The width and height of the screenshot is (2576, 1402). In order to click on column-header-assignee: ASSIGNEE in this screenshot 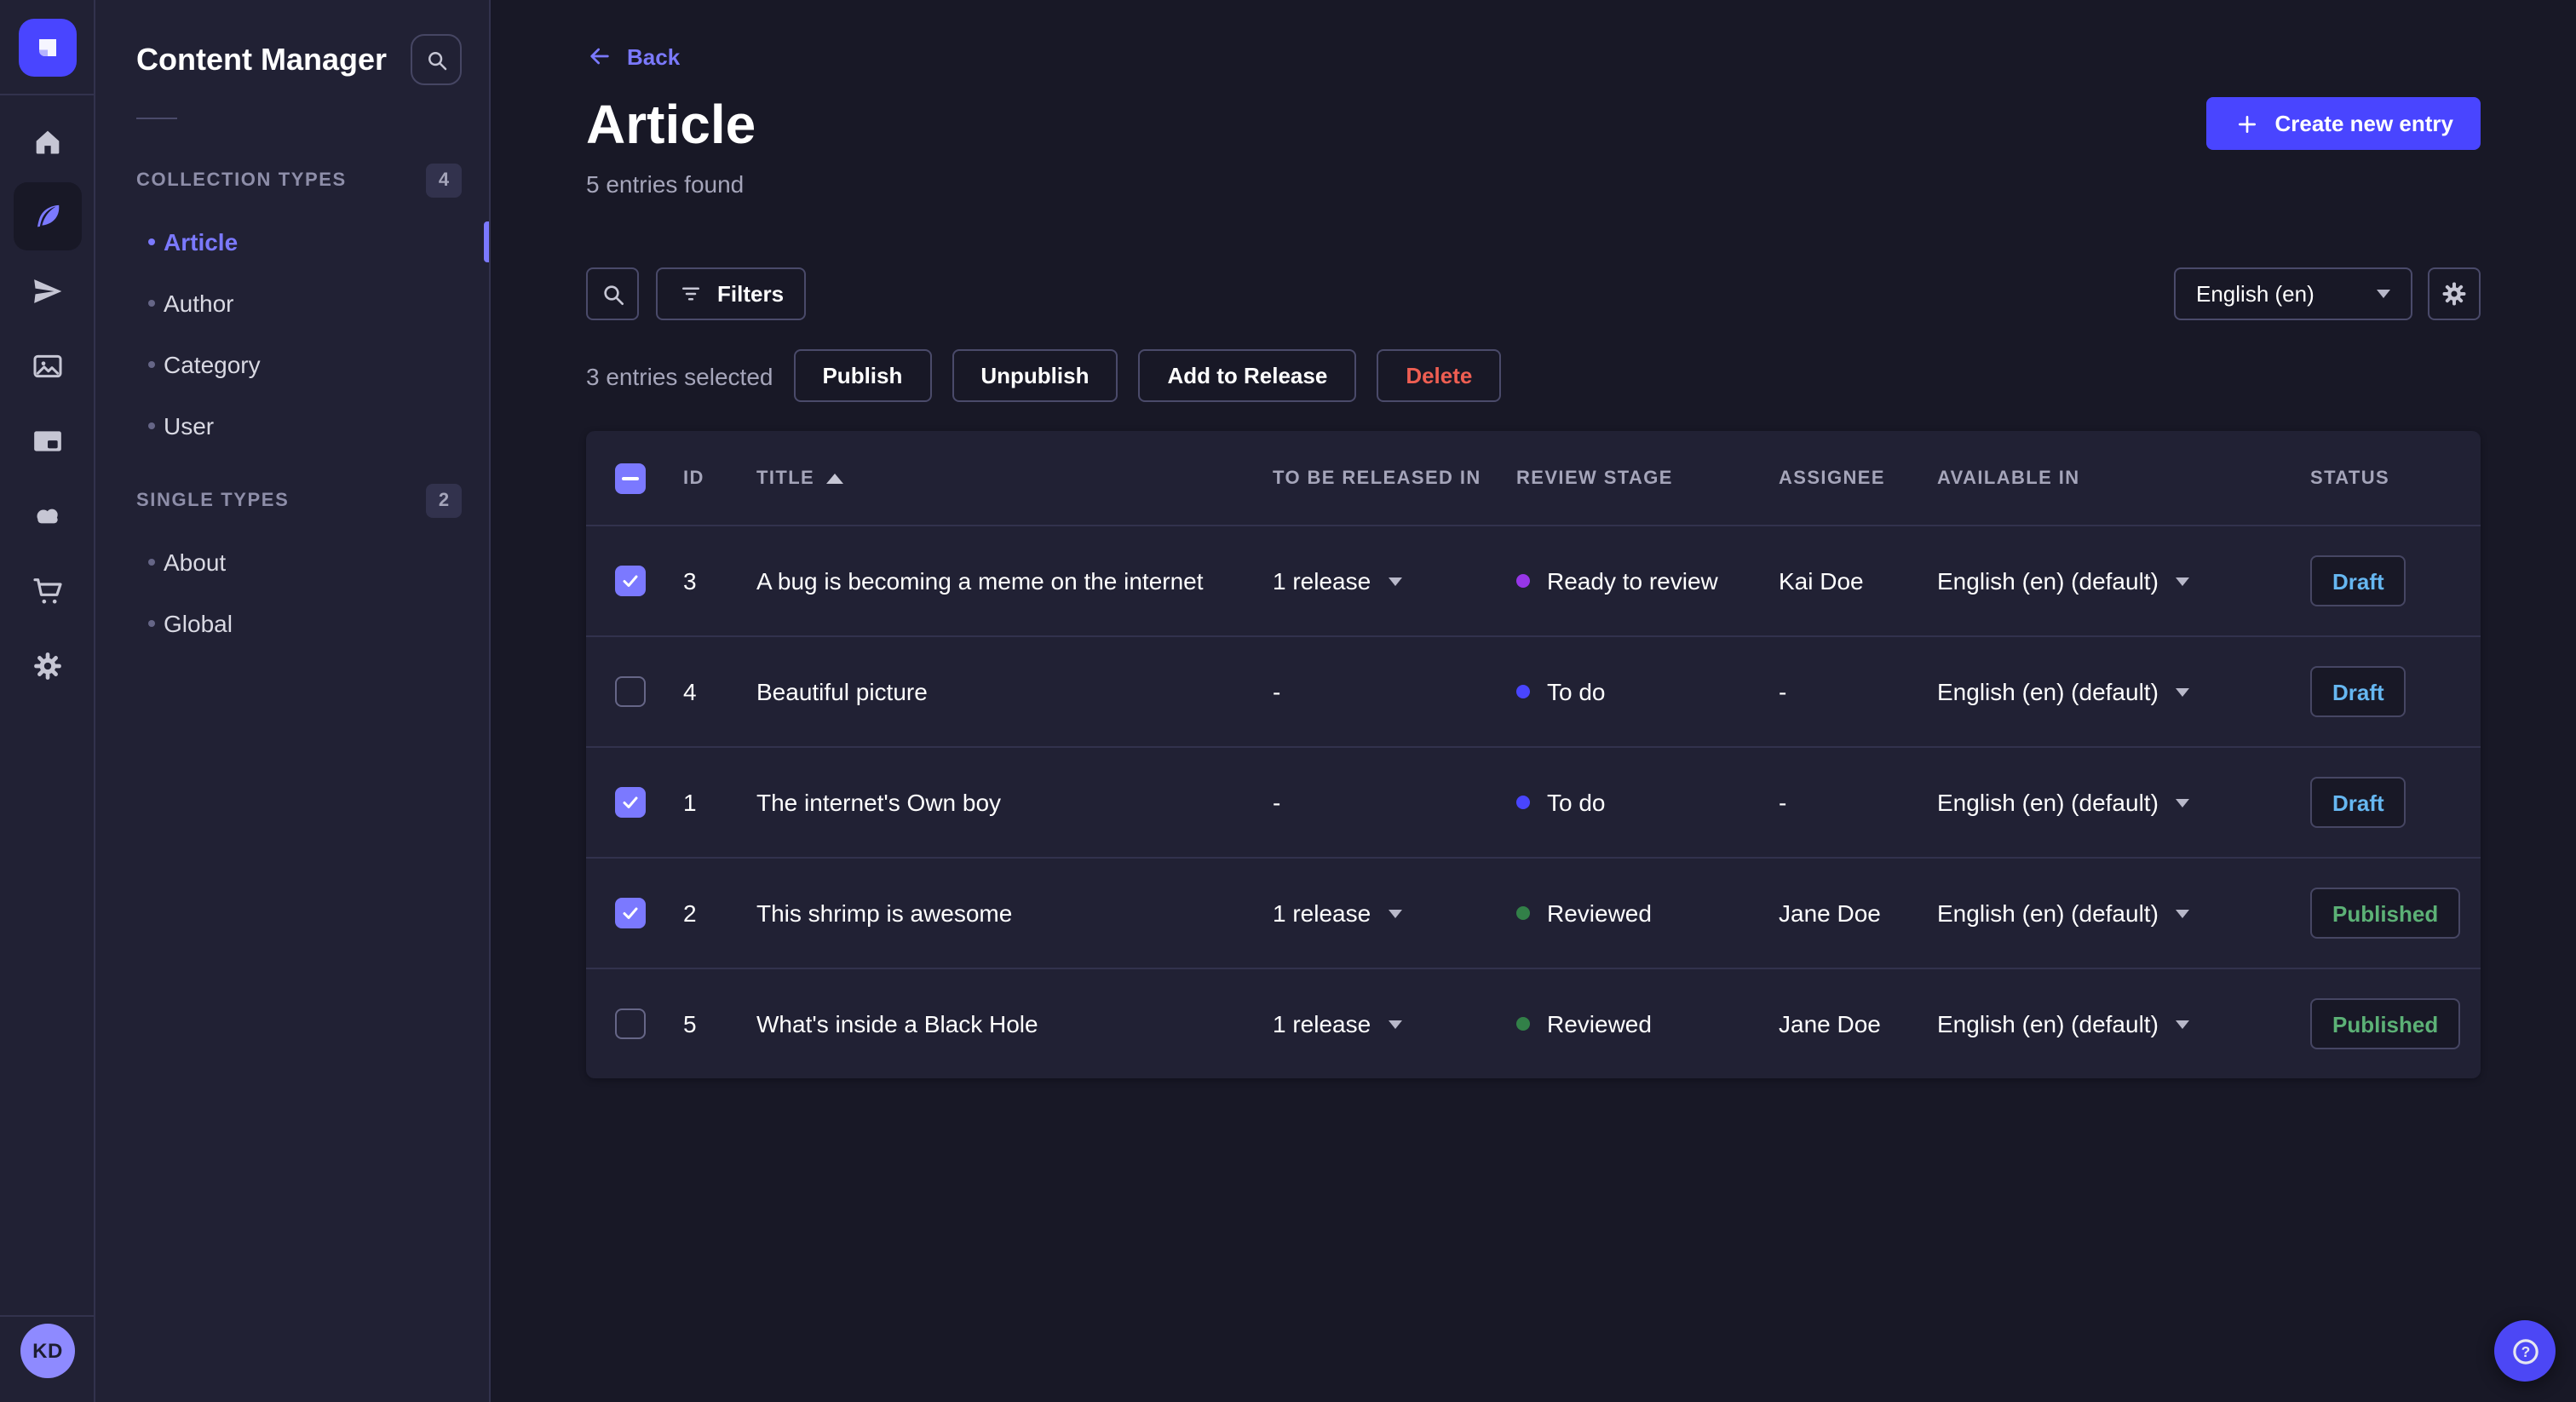, I will do `click(1832, 478)`.